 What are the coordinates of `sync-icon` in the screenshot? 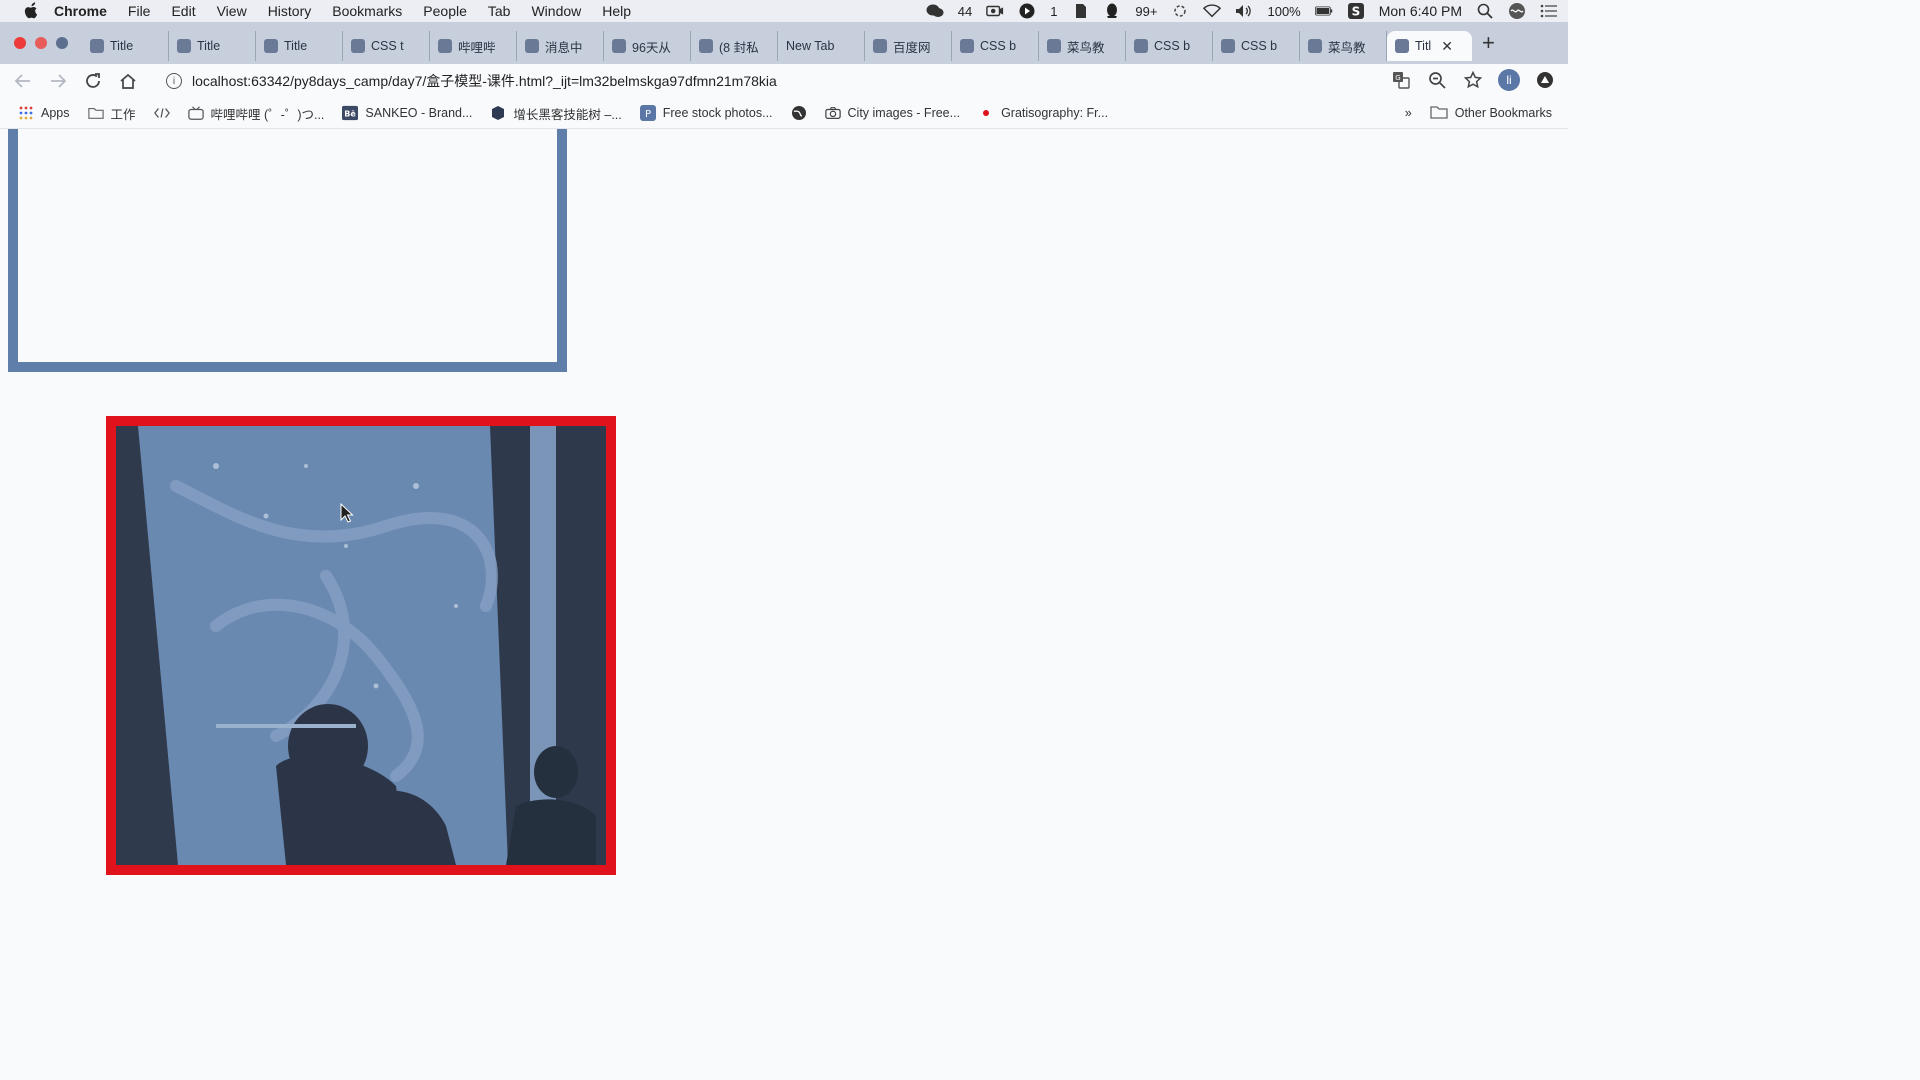 It's located at (1180, 11).